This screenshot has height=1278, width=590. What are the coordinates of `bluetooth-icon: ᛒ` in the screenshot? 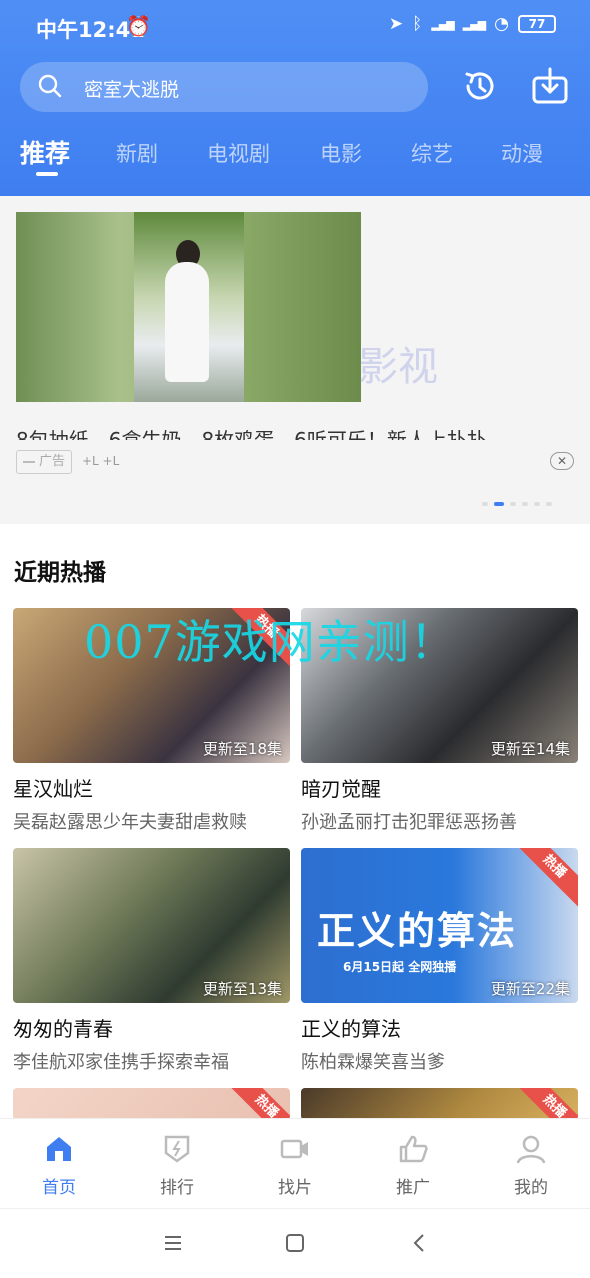 It's located at (417, 24).